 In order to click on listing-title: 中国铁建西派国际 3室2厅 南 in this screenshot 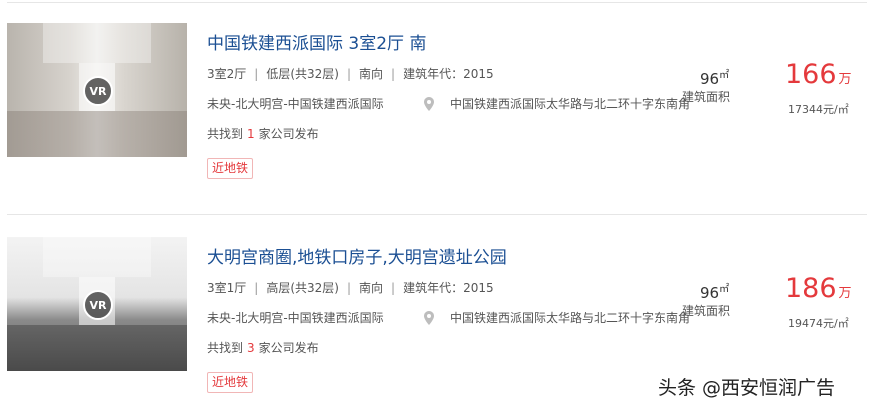, I will do `click(316, 41)`.